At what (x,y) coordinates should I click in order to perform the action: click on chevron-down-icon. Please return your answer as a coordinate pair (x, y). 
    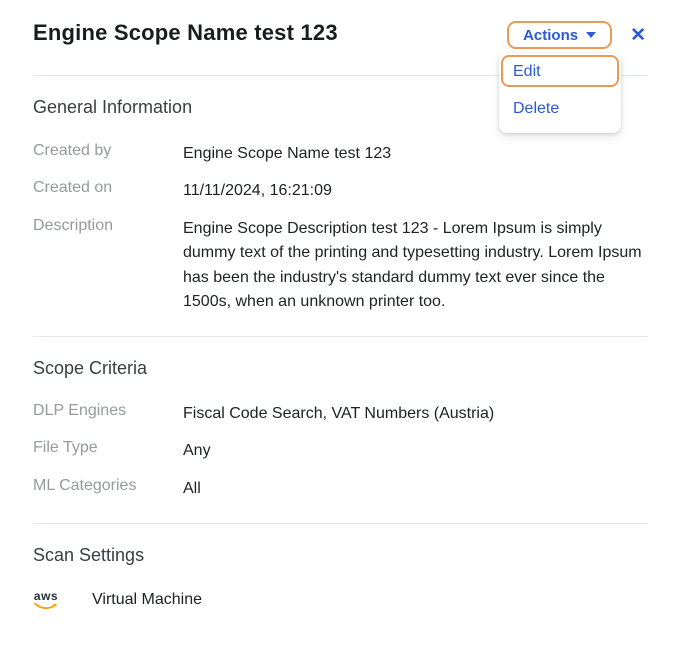
    Looking at the image, I should click on (591, 35).